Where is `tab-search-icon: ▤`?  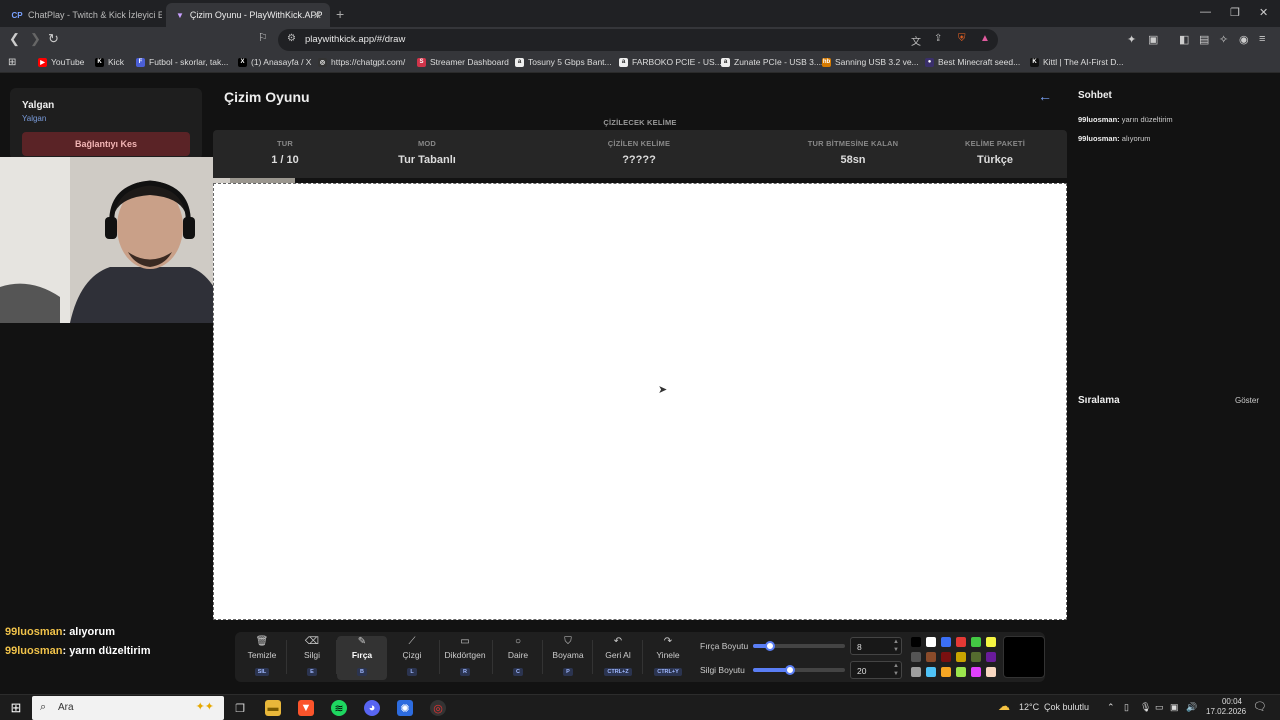
tab-search-icon: ▤ is located at coordinates (1204, 39).